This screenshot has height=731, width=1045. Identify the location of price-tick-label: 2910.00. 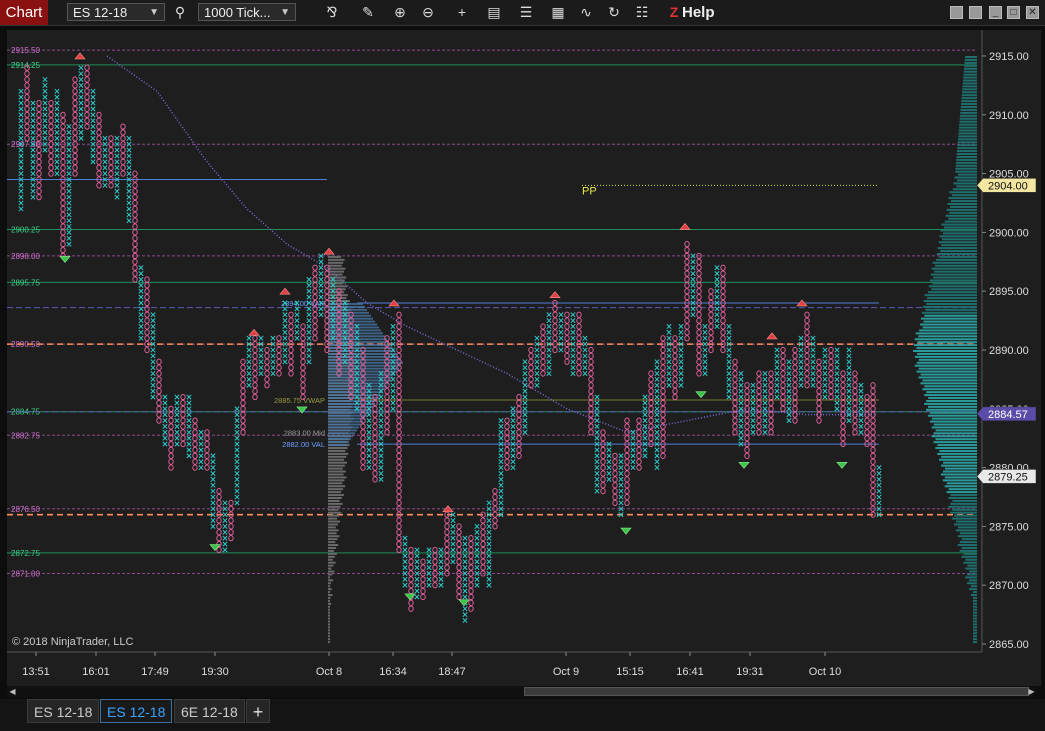
(1009, 116).